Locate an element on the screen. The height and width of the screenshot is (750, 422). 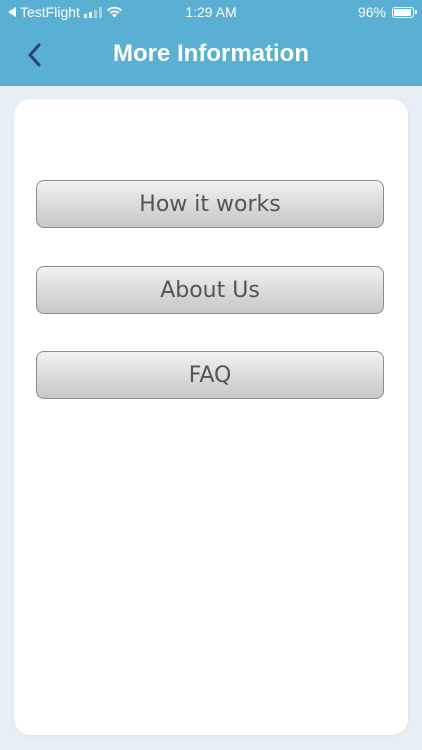
battery-icon is located at coordinates (404, 12).